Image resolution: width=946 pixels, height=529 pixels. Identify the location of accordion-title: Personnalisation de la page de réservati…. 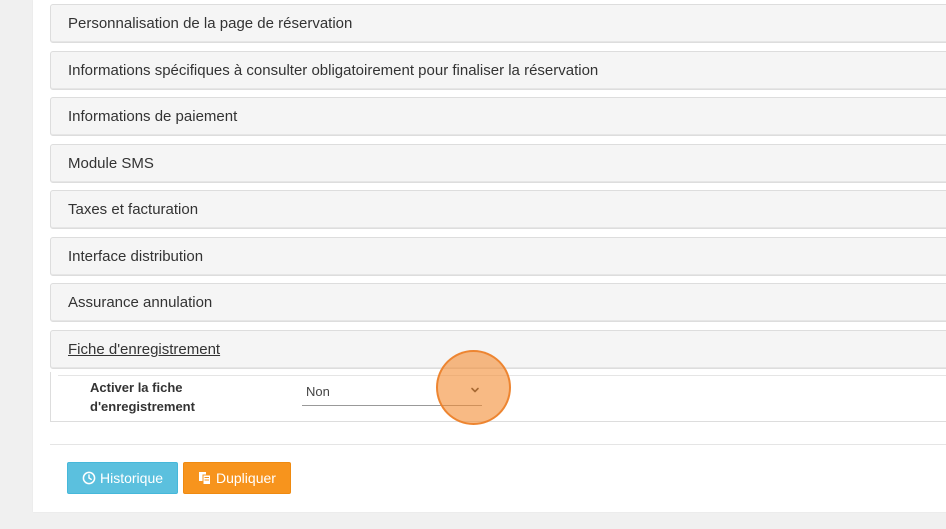
(210, 23).